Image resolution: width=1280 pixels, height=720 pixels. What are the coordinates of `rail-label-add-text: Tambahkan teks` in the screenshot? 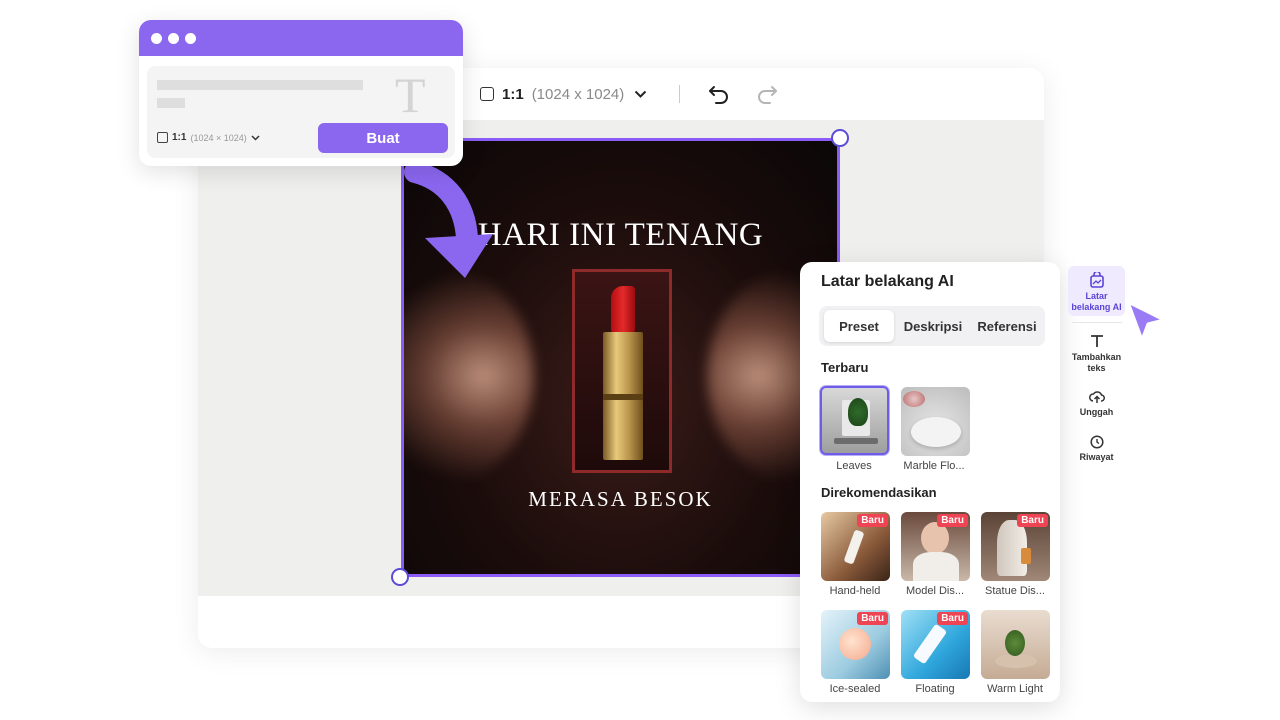 It's located at (1096, 362).